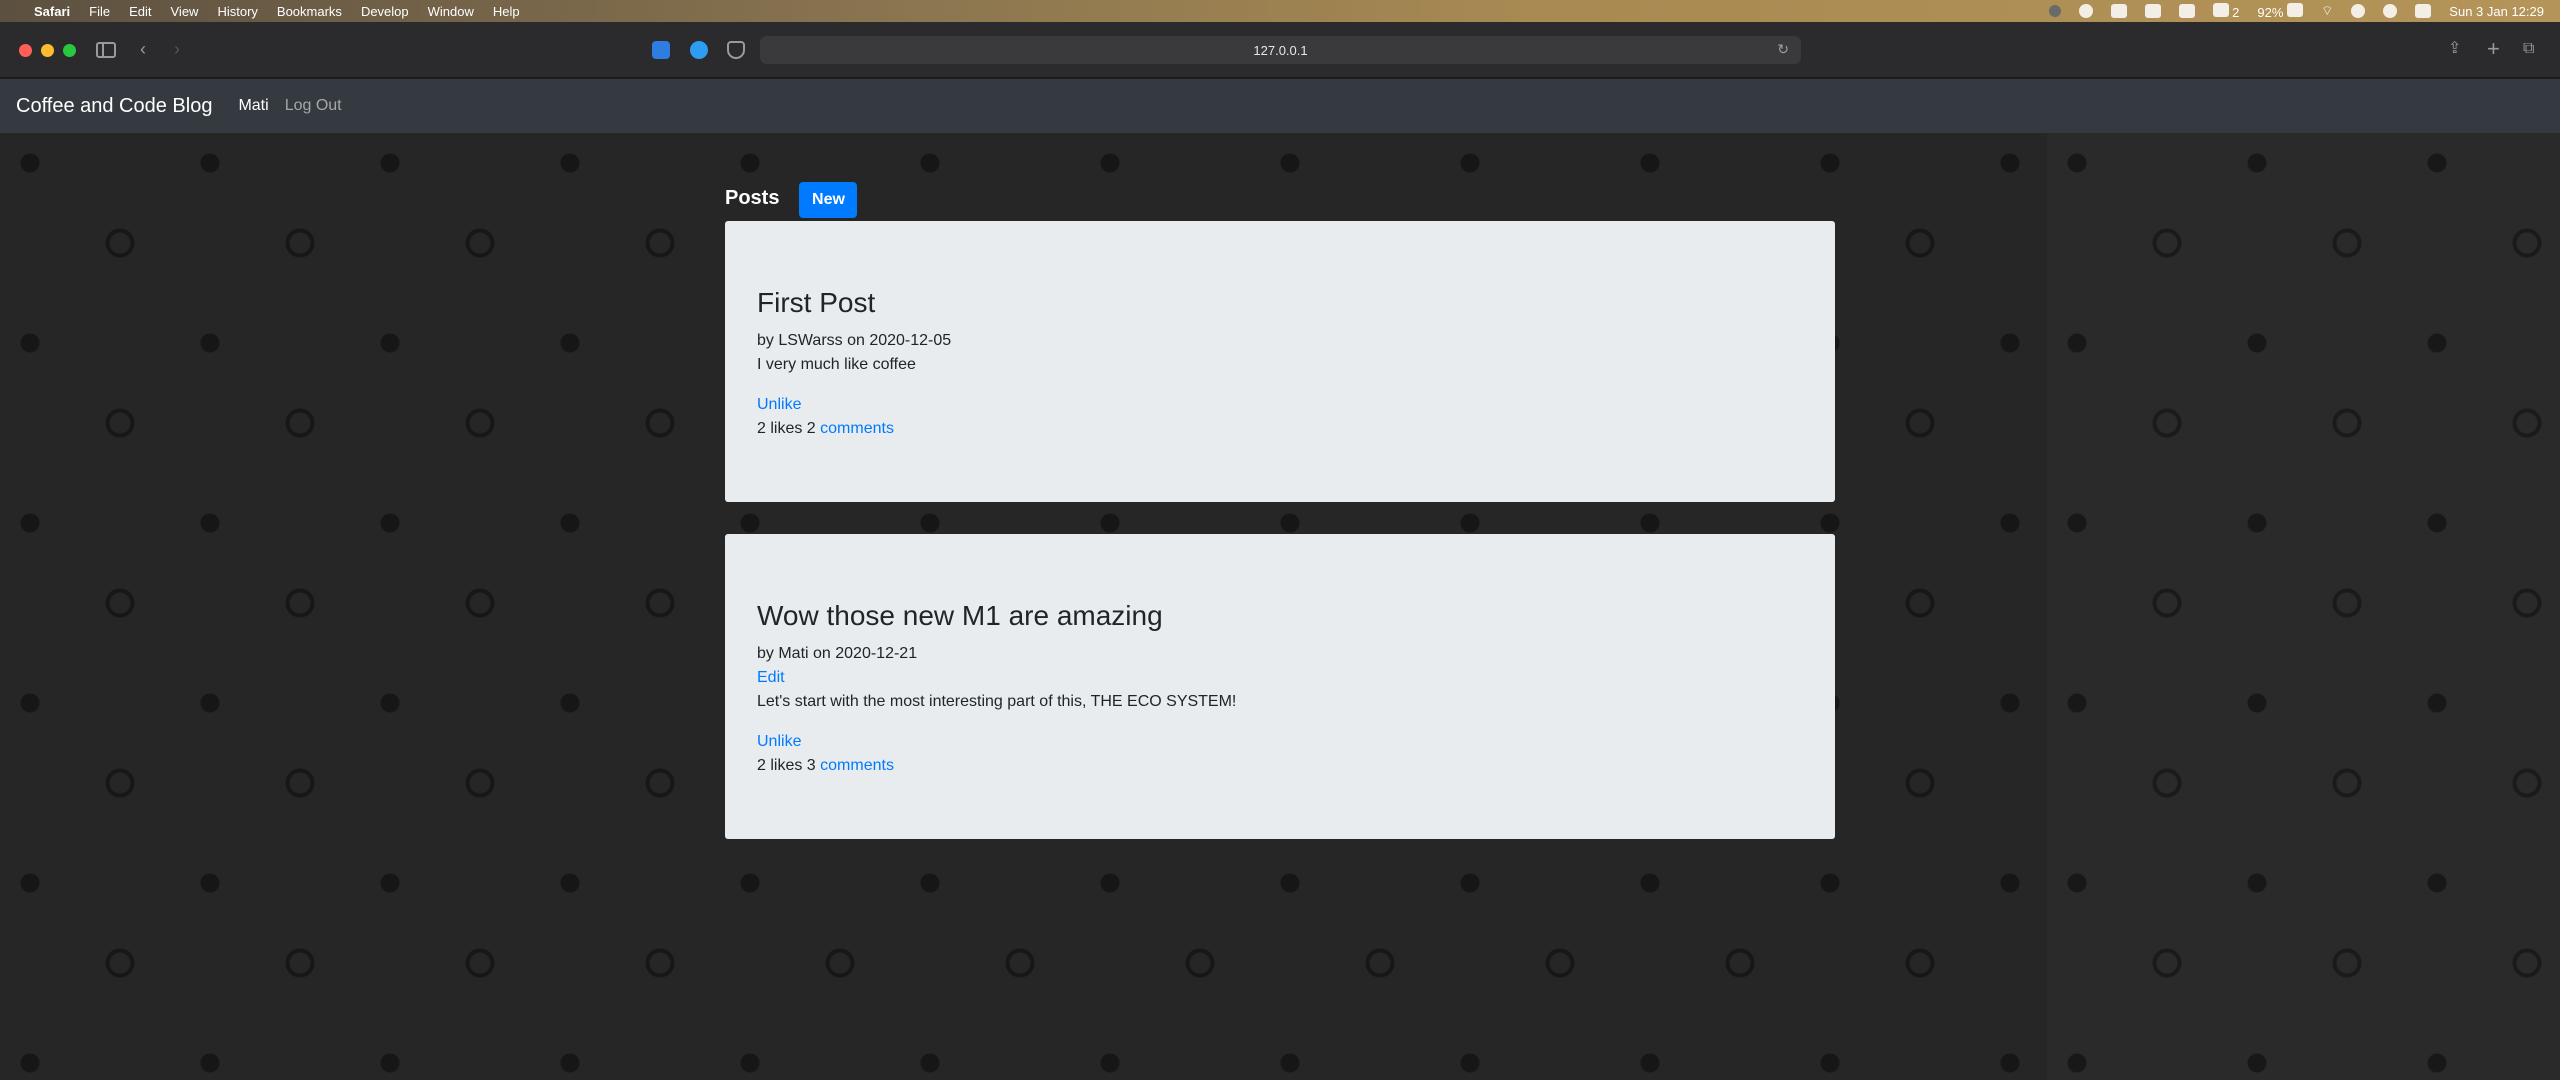  Describe the element at coordinates (2186, 11) in the screenshot. I see `layout-icon` at that location.